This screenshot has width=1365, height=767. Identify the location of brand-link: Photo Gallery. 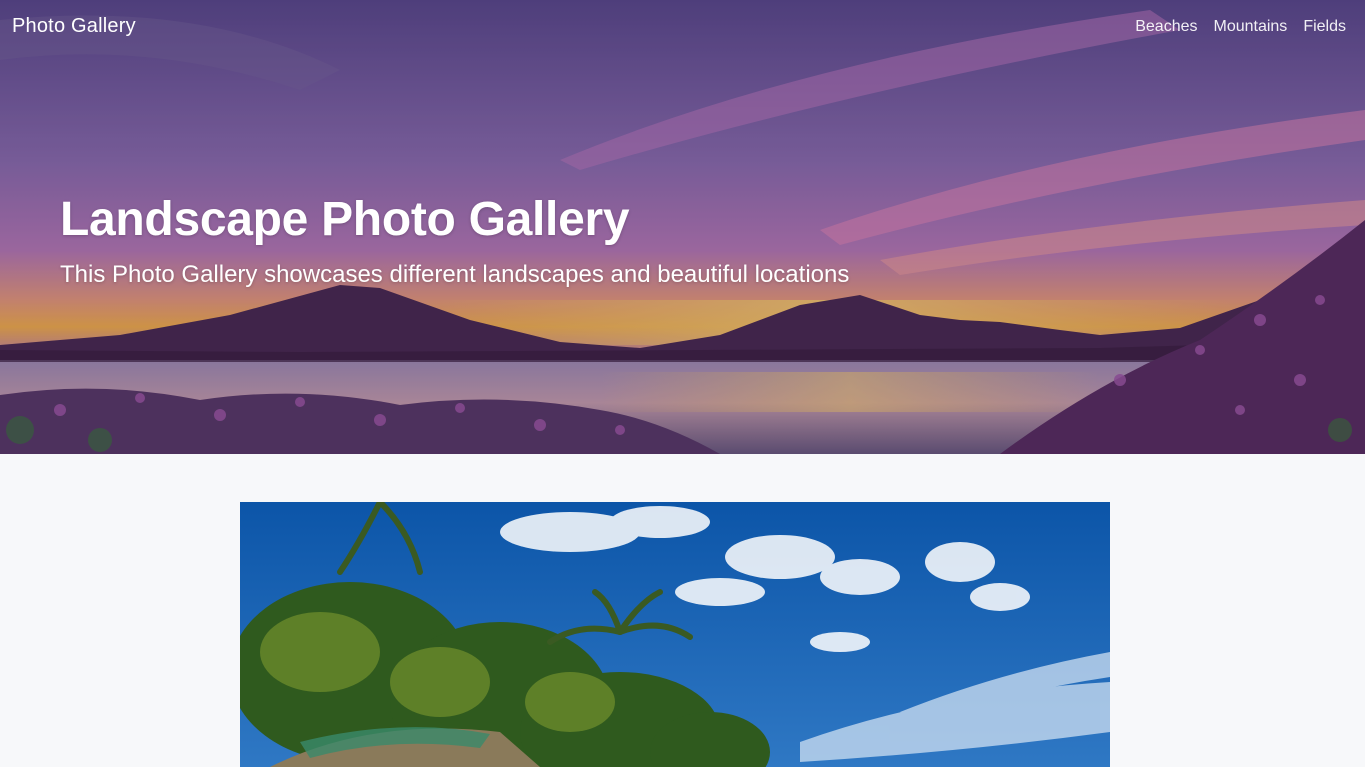
(74, 26).